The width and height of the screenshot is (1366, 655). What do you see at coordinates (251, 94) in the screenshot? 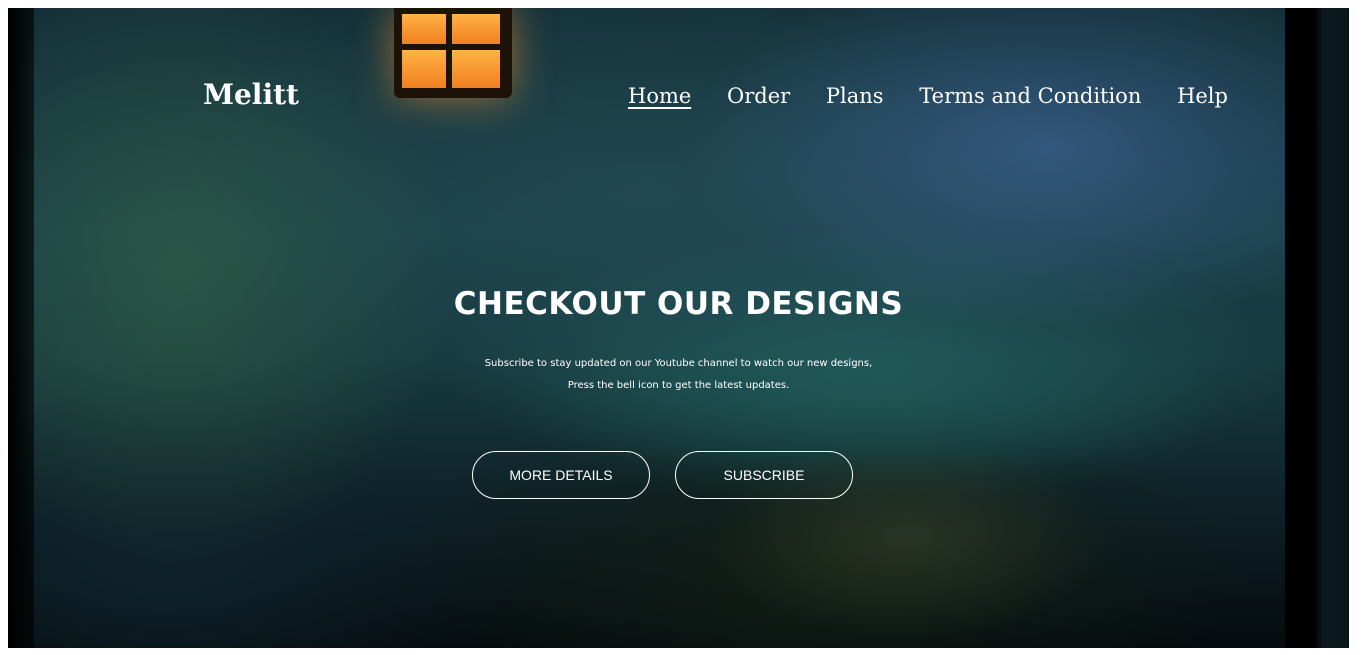
I see `brand-logo: Melitt` at bounding box center [251, 94].